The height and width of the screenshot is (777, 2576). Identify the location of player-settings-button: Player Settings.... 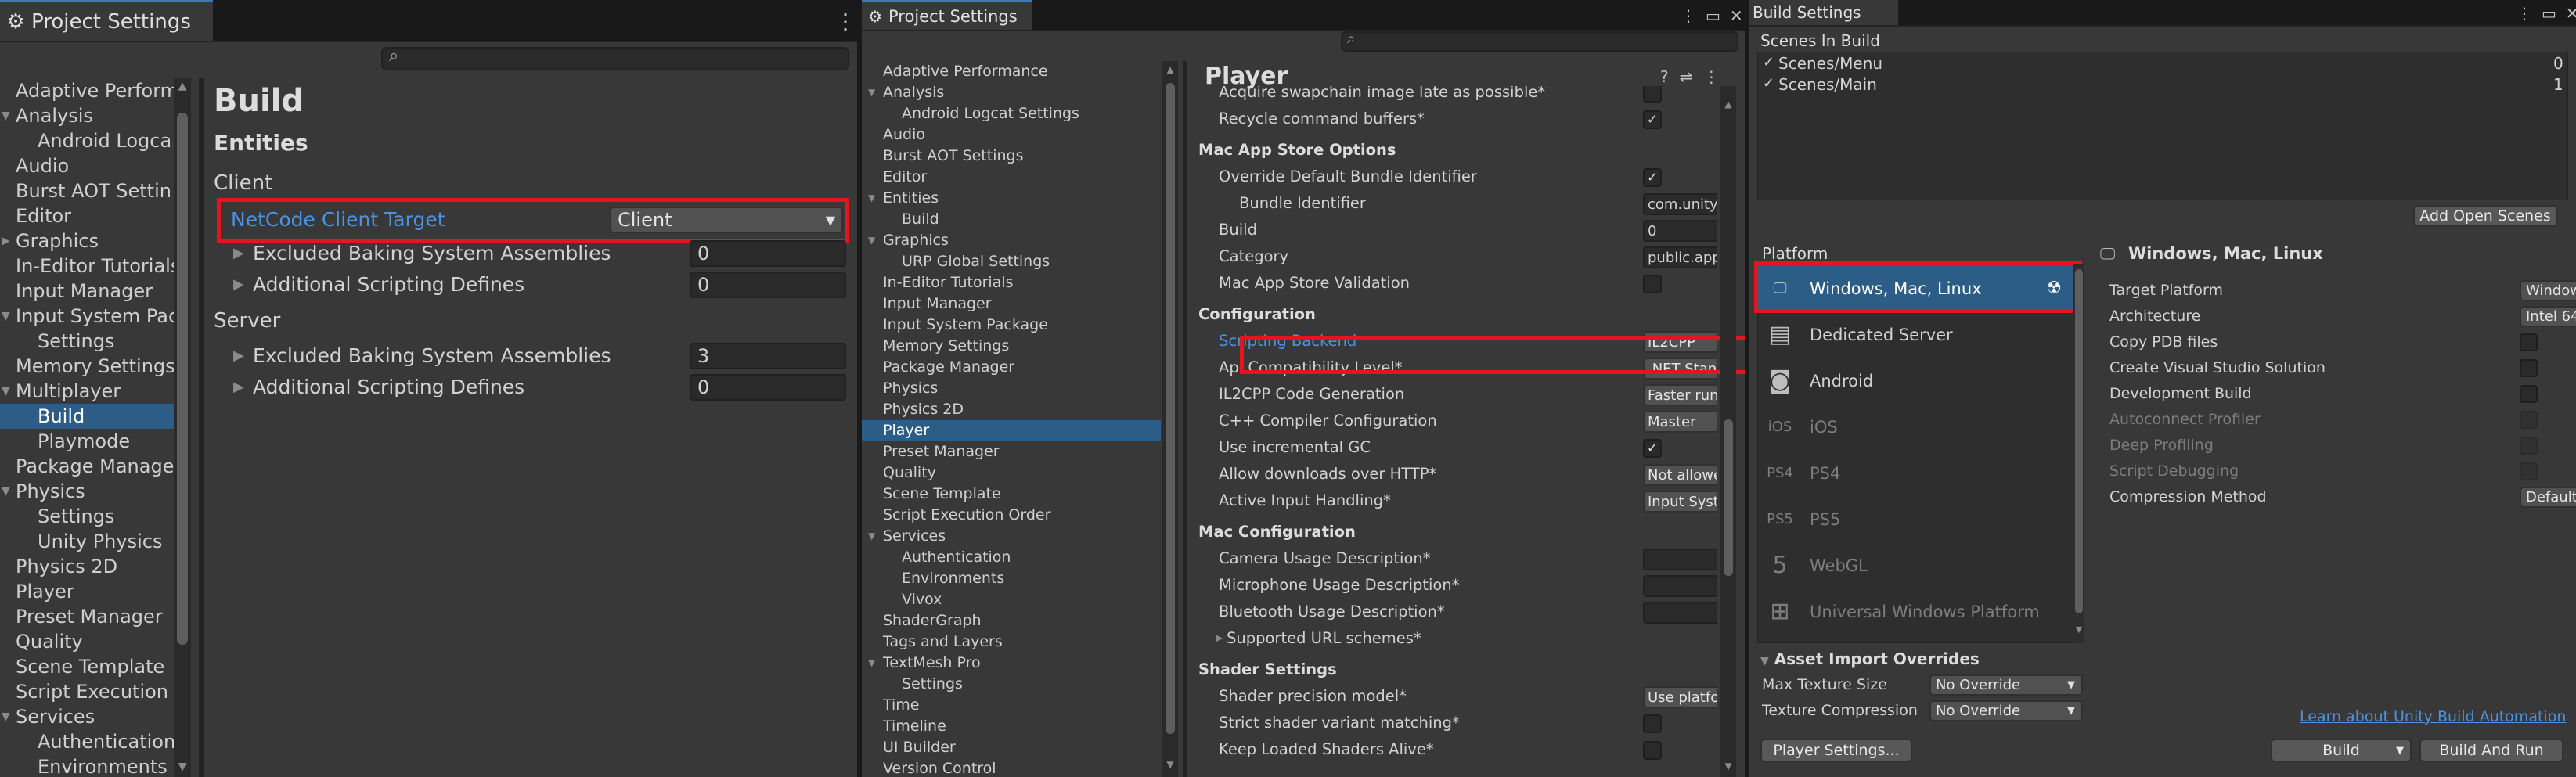
(1836, 751).